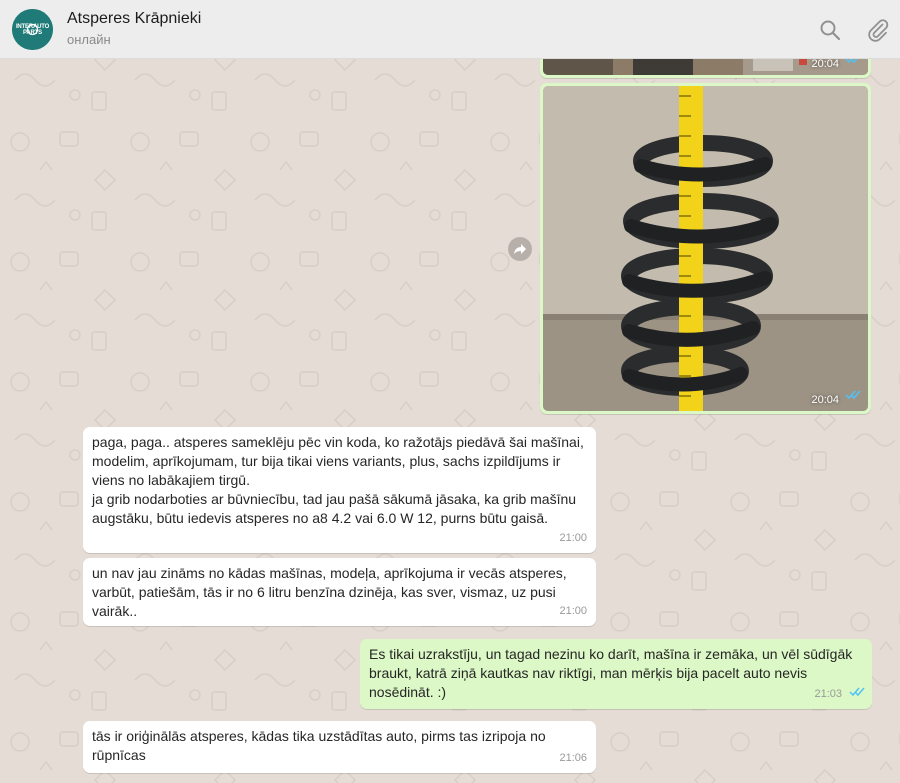  I want to click on contact-avatar: INTERAUTO PARTS, so click(32, 29).